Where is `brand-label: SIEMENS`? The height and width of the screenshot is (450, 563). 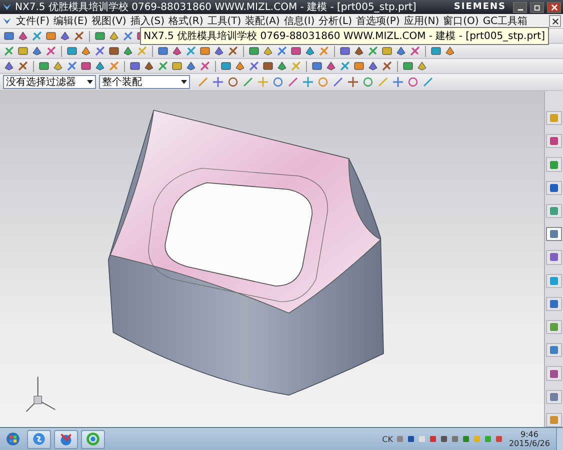
brand-label: SIEMENS is located at coordinates (480, 7).